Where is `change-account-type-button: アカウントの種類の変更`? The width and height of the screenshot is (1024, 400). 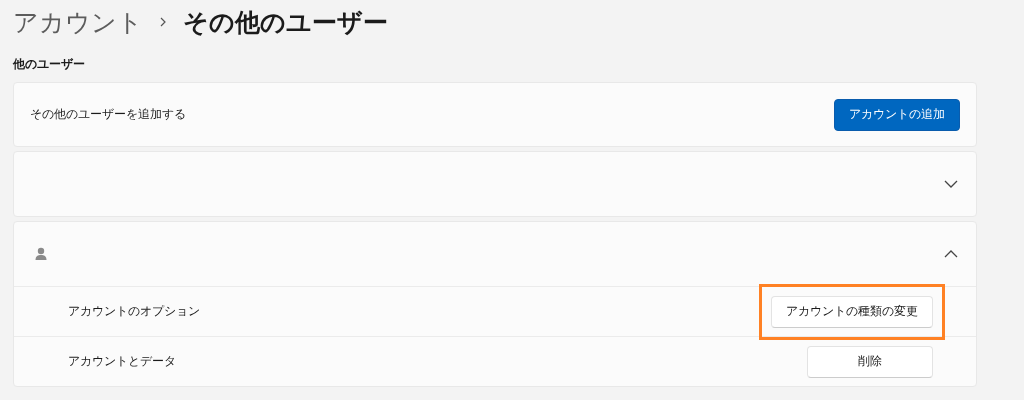
change-account-type-button: アカウントの種類の変更 is located at coordinates (852, 311).